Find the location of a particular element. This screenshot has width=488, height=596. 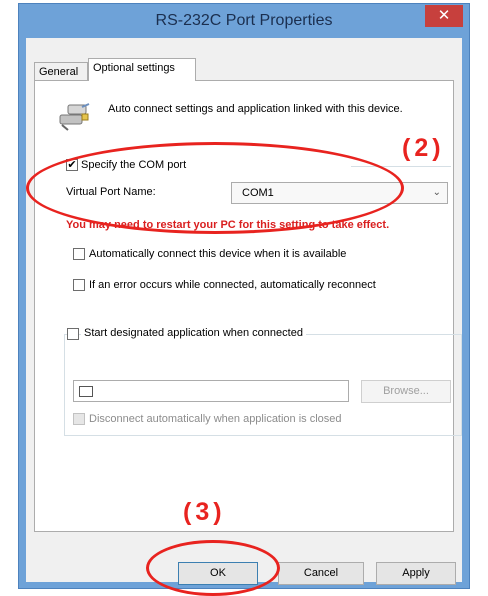

title-bar: RS-232C Port Properties ✕ is located at coordinates (244, 21).